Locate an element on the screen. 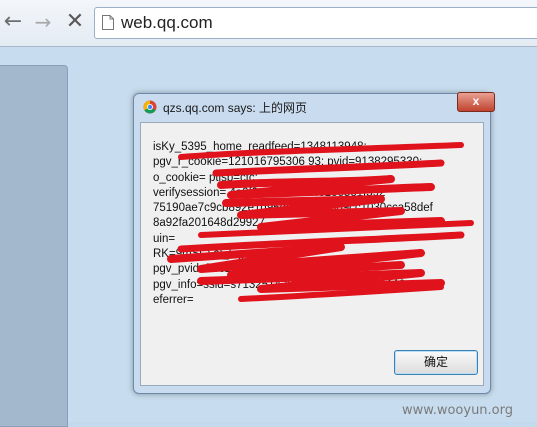 The image size is (537, 427). back-button: ← is located at coordinates (13, 22).